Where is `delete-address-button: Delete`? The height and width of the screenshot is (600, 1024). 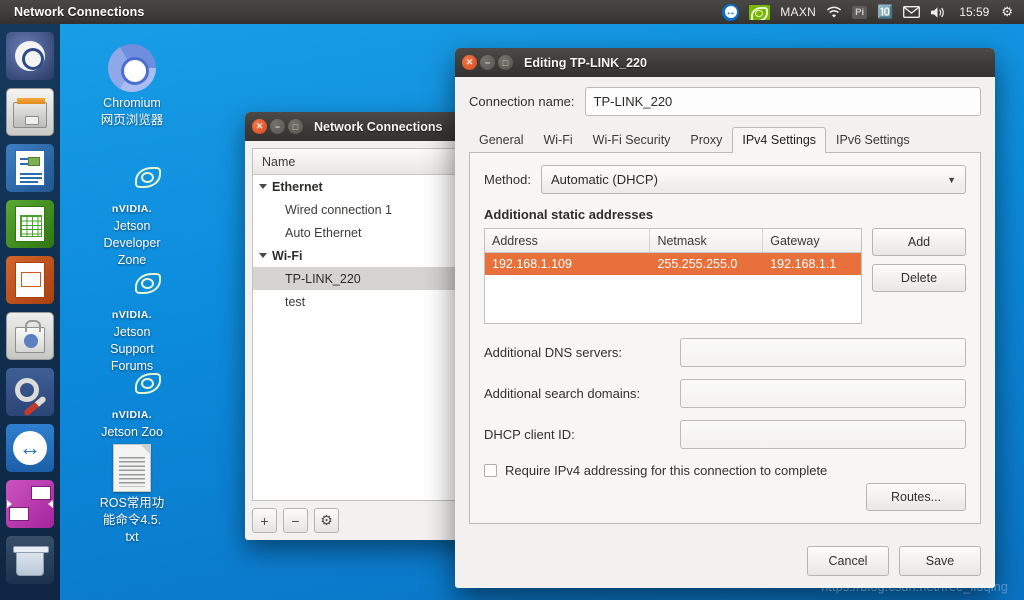 delete-address-button: Delete is located at coordinates (919, 278).